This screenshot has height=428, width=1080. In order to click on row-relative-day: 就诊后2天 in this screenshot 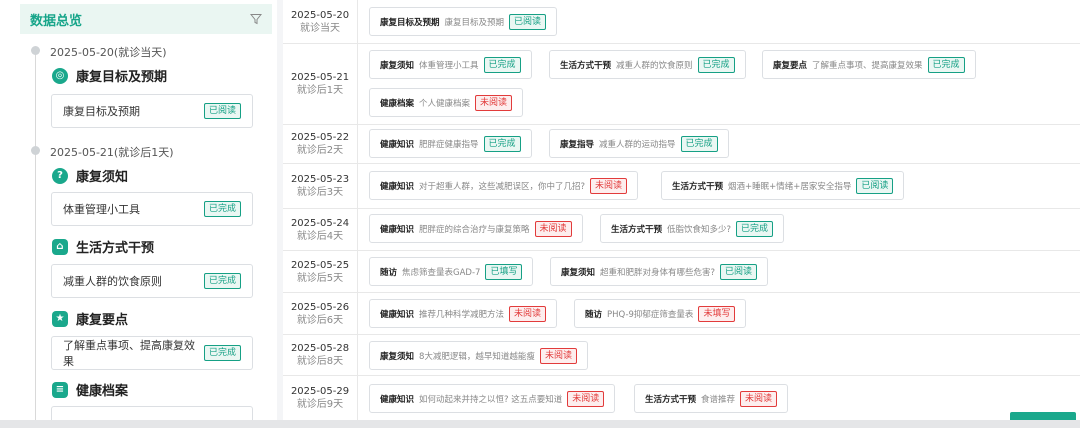, I will do `click(320, 150)`.